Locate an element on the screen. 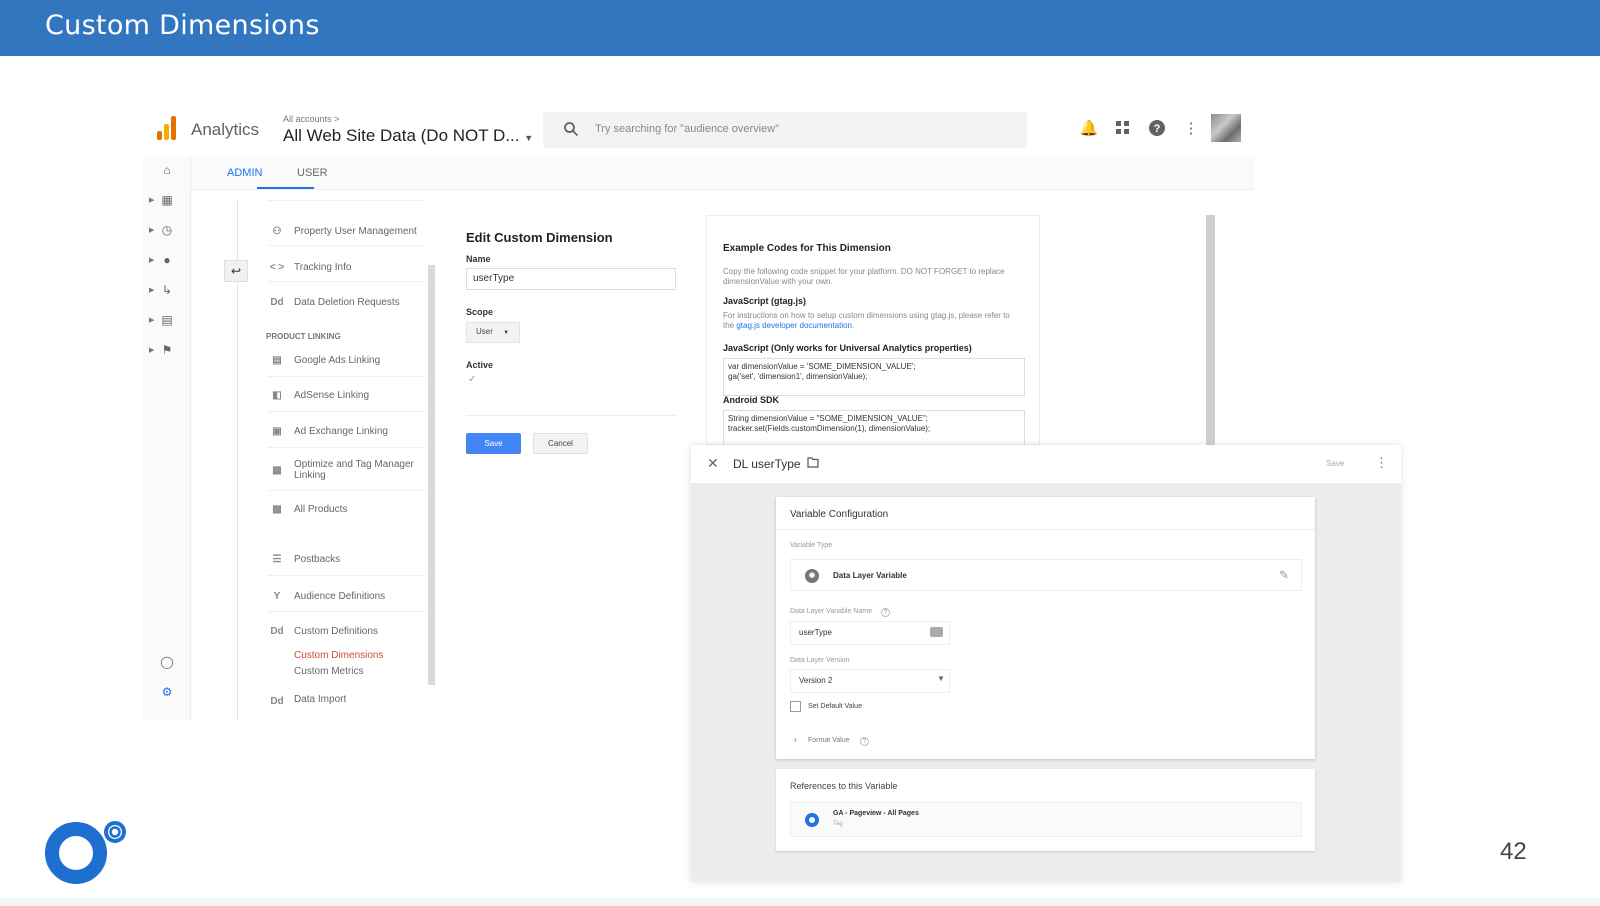 The width and height of the screenshot is (1600, 906). ads-icon: ▤ is located at coordinates (277, 360).